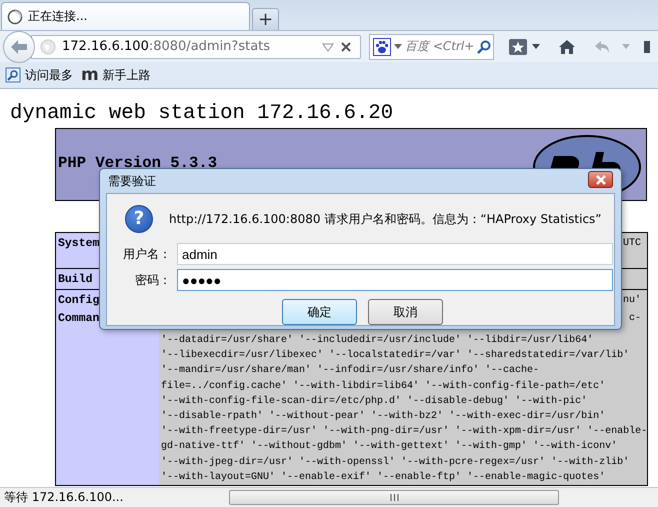 The height and width of the screenshot is (507, 658). What do you see at coordinates (139, 219) in the screenshot?
I see `question-icon: ?` at bounding box center [139, 219].